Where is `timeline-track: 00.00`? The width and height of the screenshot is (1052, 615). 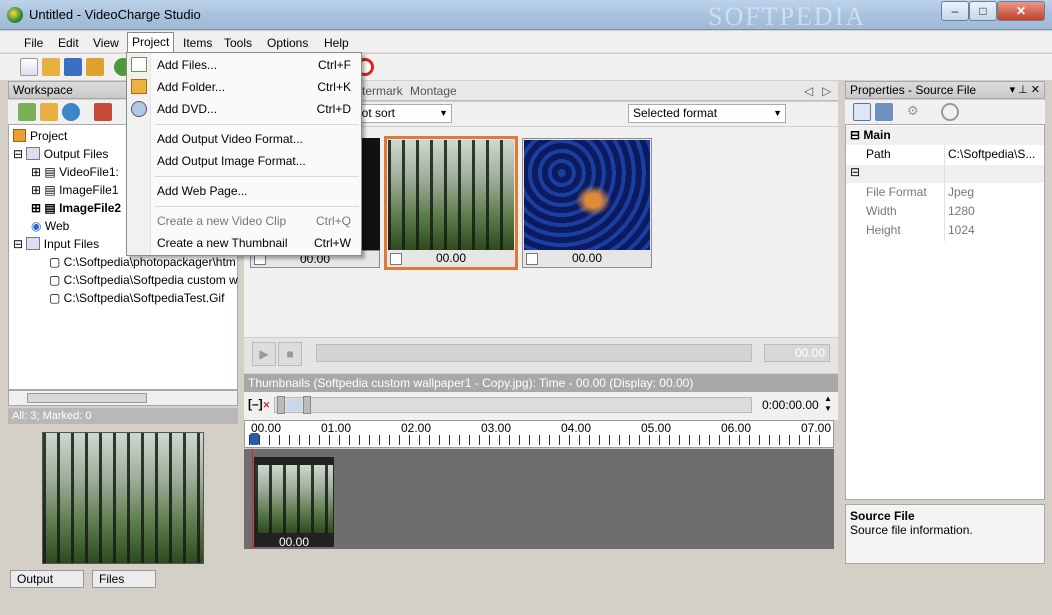
timeline-track: 00.00 is located at coordinates (539, 499).